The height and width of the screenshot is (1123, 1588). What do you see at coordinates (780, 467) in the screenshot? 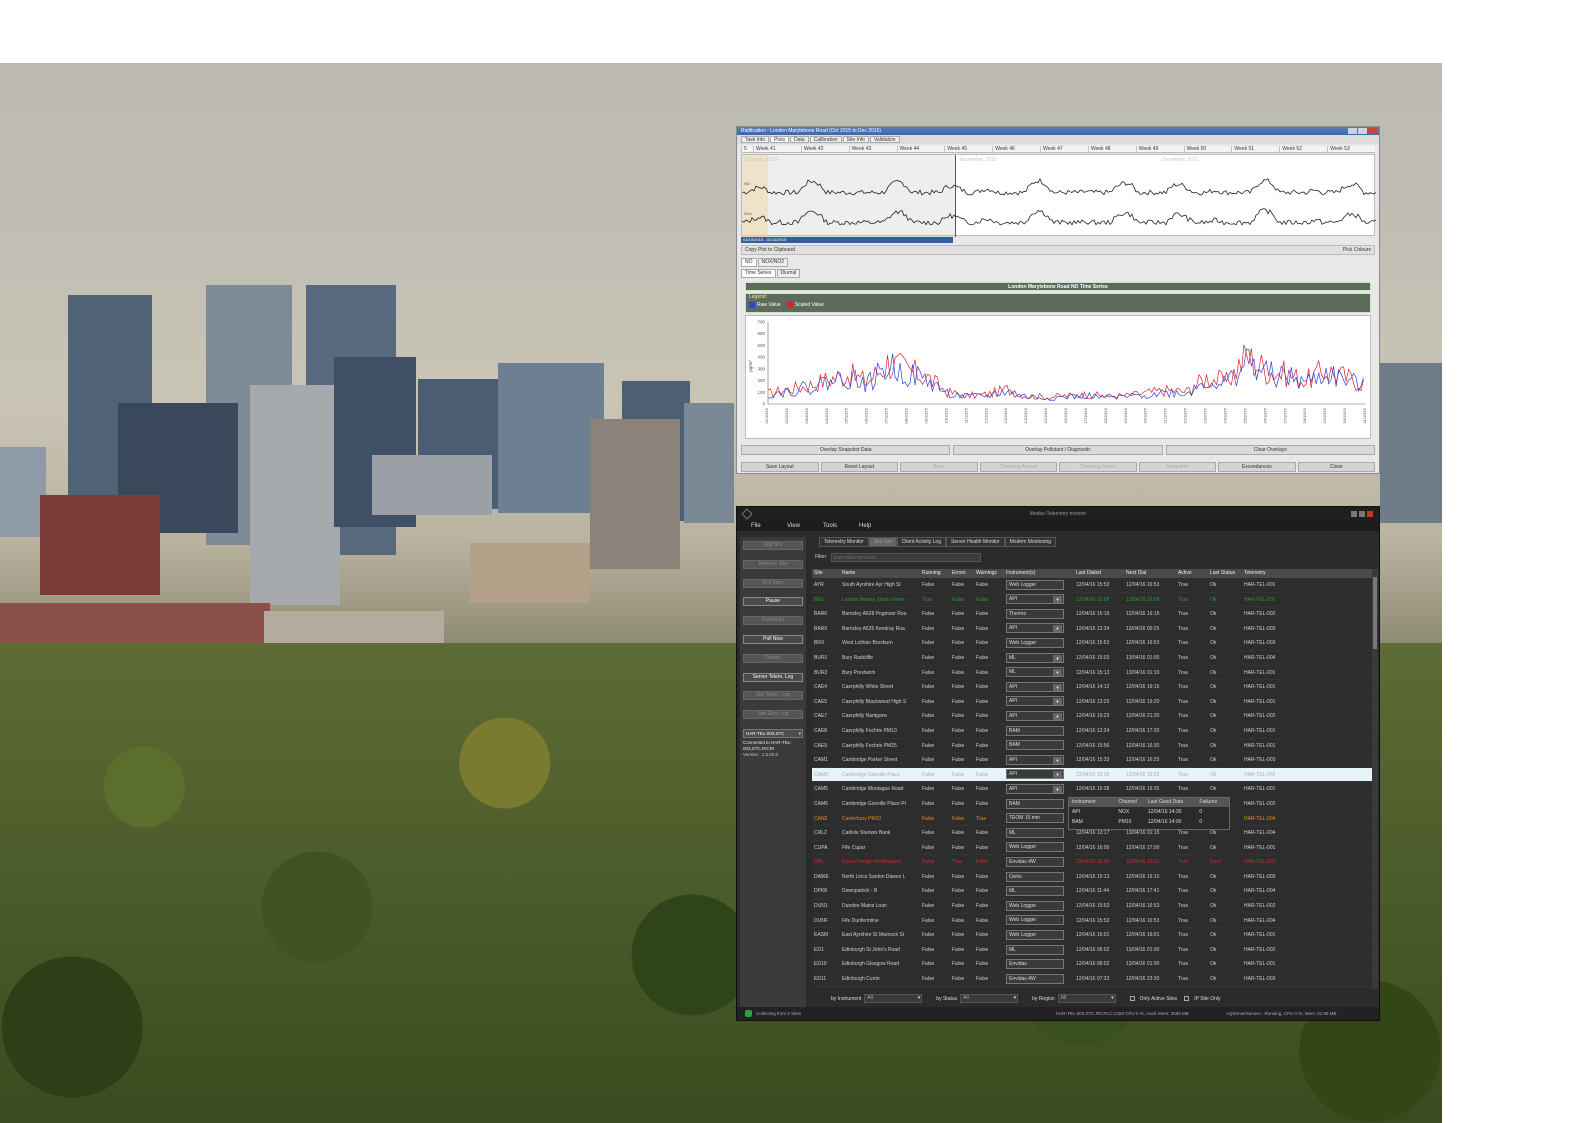
I see `save-layout-button: Save Layout` at bounding box center [780, 467].